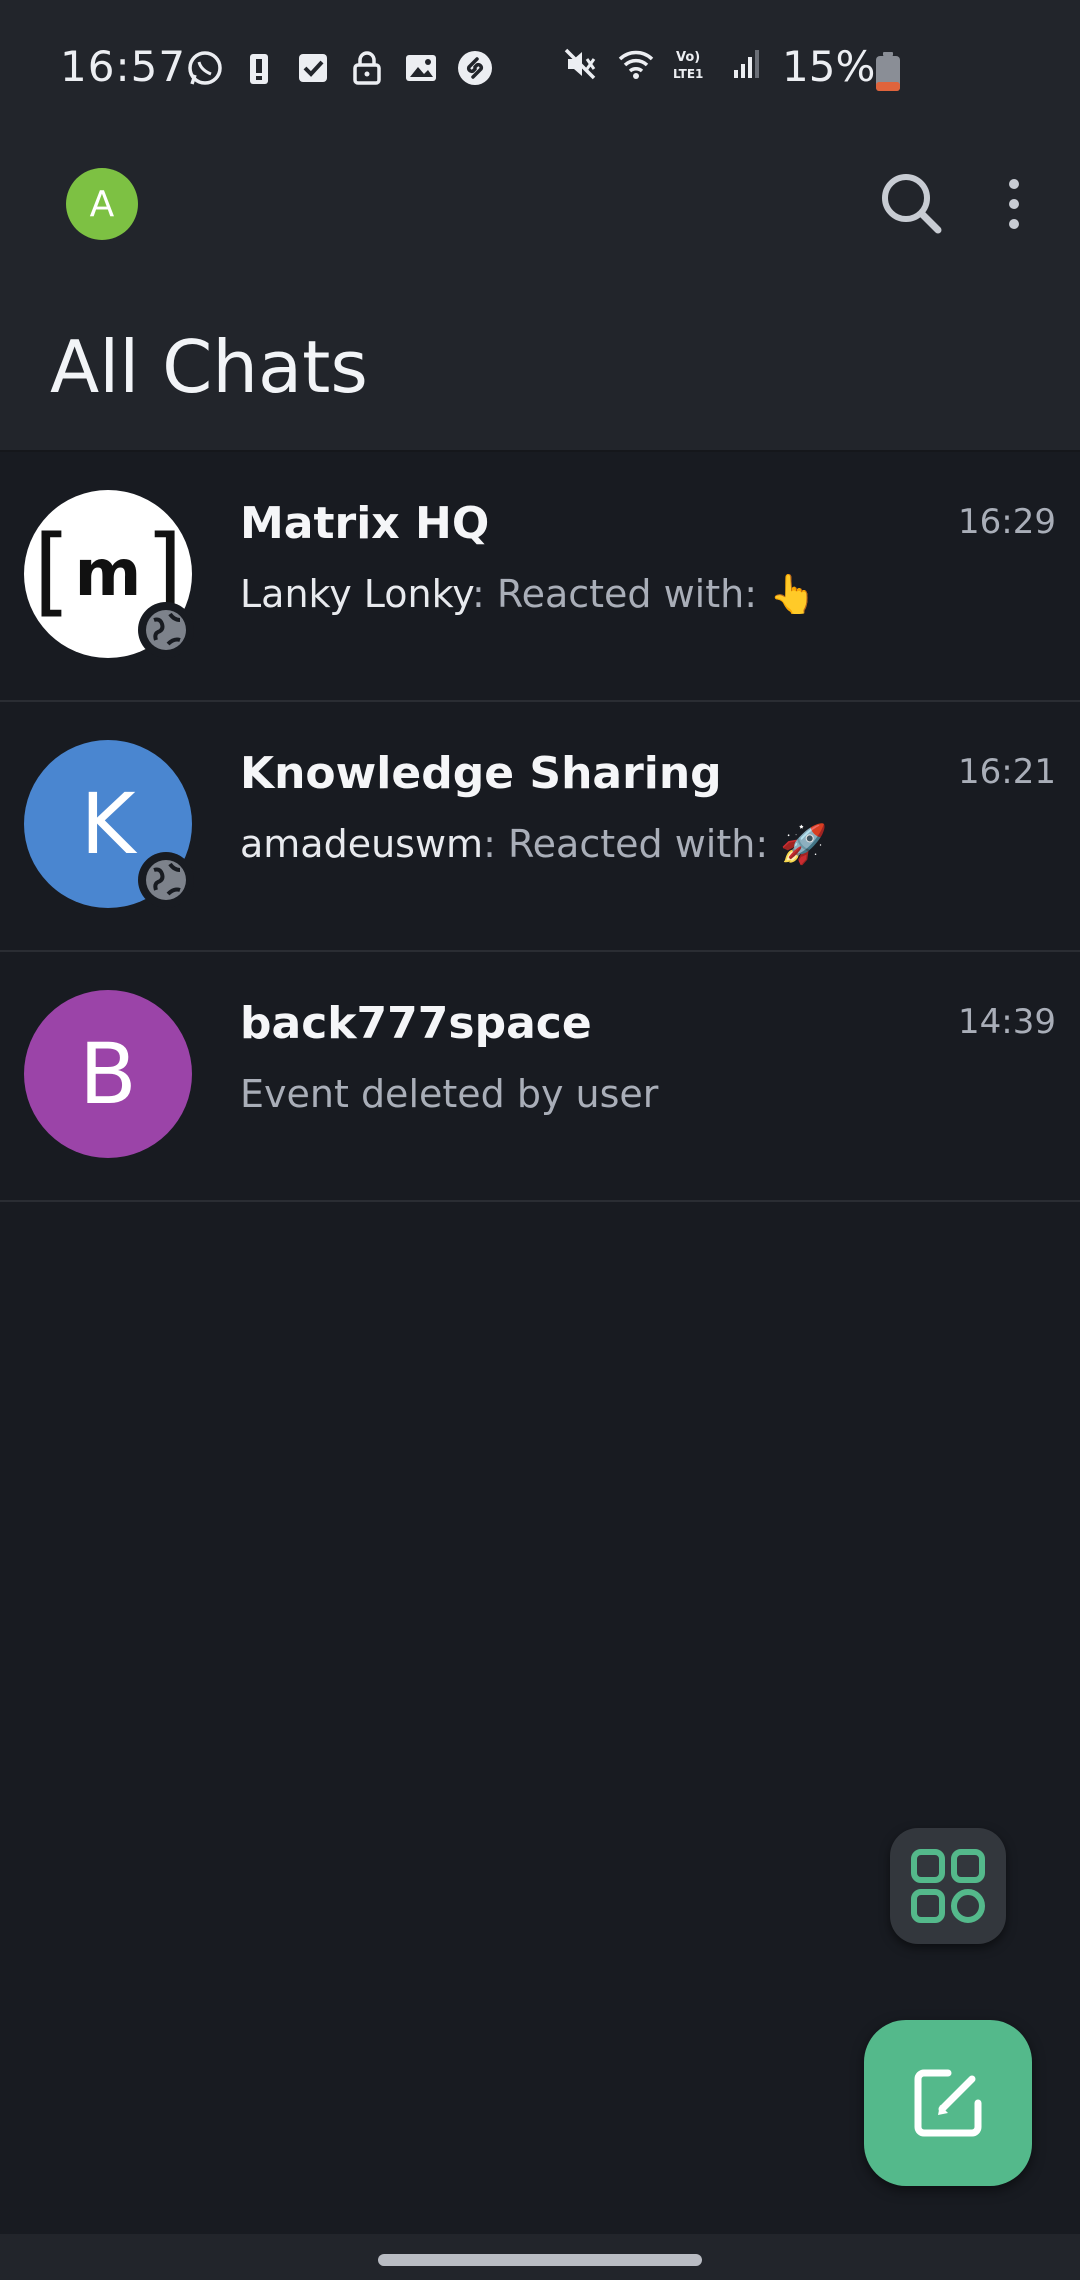  I want to click on chat-preview: amadeuswm: Reacted with: 🚀, so click(534, 844).